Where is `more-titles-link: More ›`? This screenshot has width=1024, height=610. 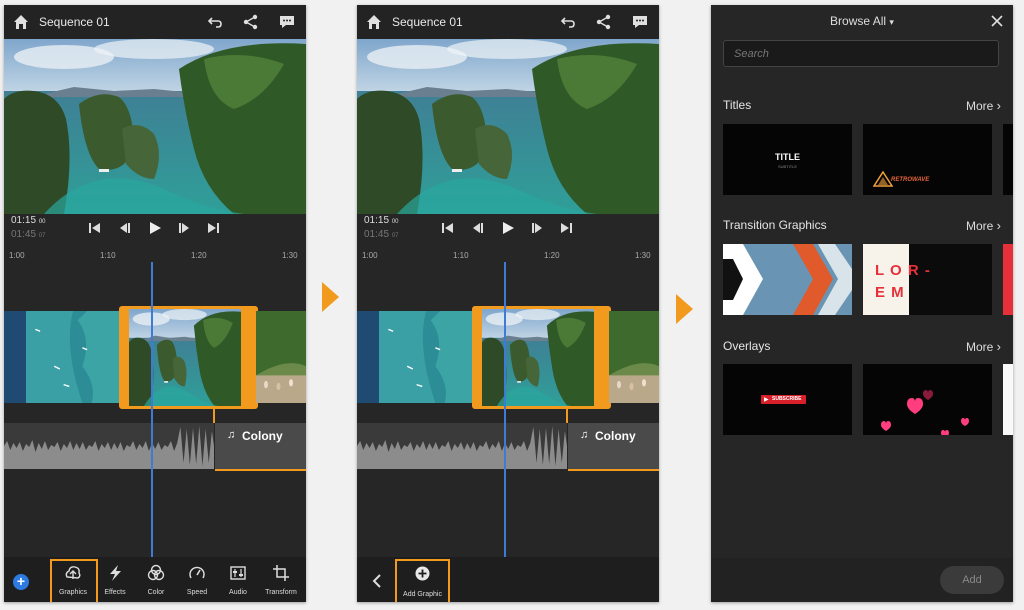 more-titles-link: More › is located at coordinates (983, 105).